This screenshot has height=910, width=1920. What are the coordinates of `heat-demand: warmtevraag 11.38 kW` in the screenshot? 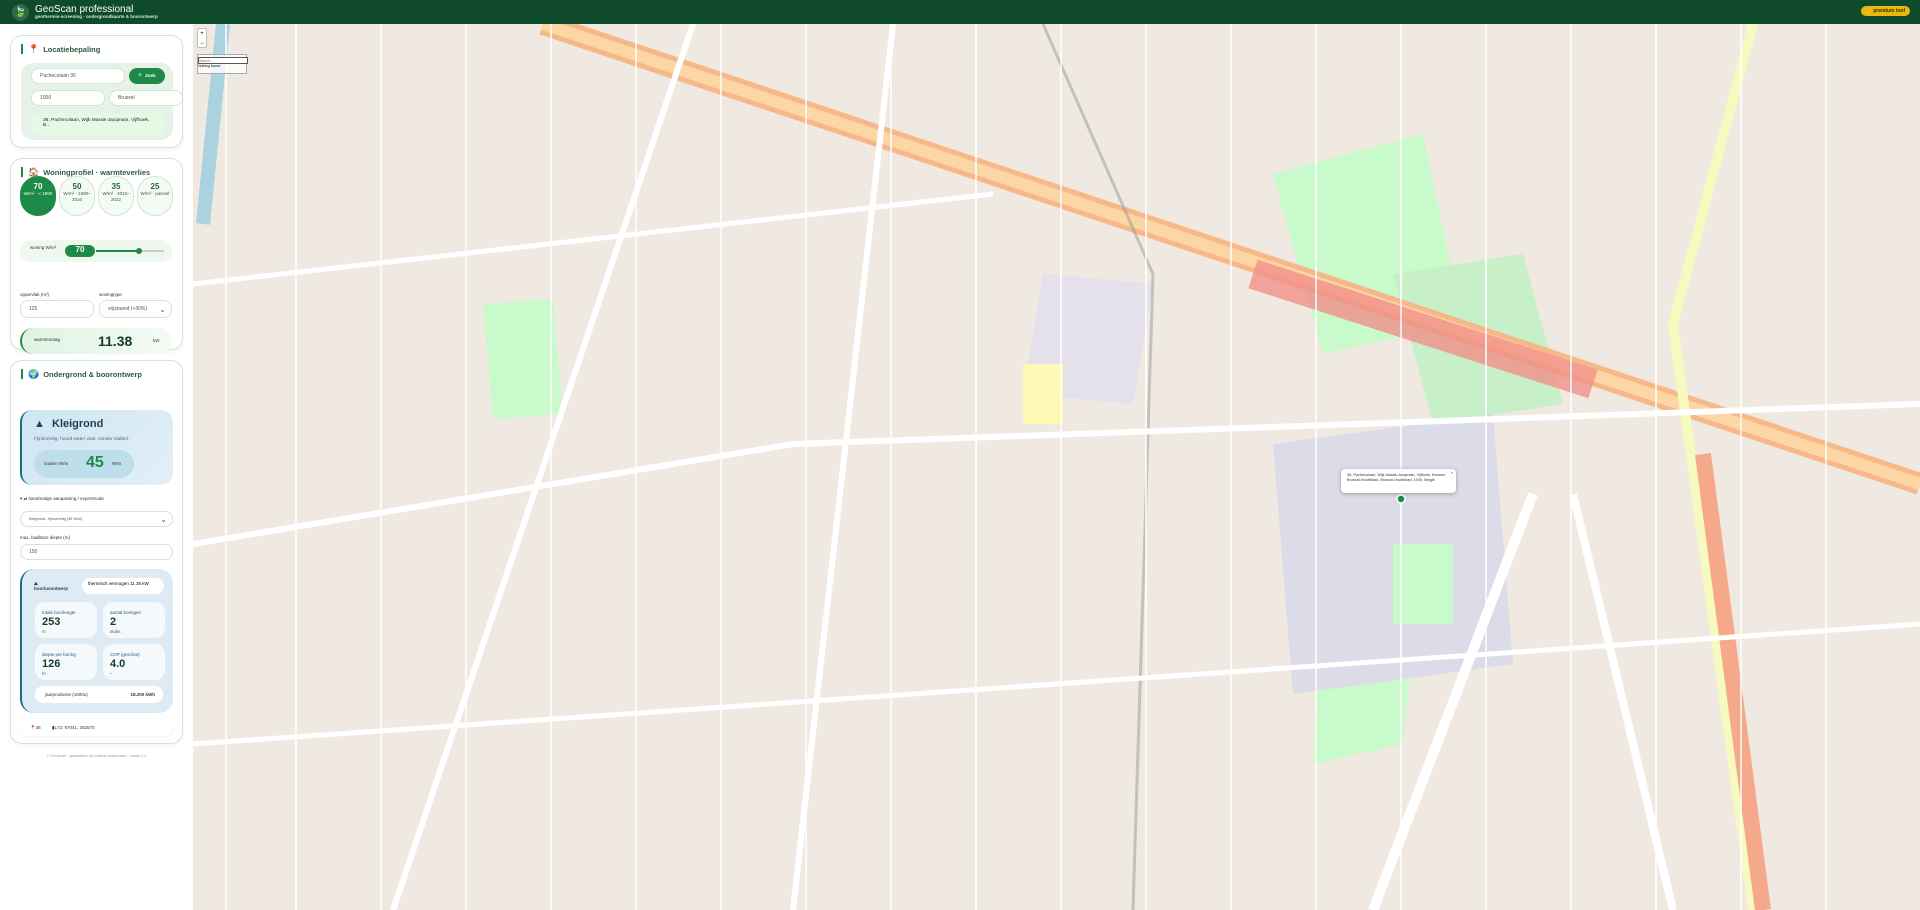 It's located at (96, 341).